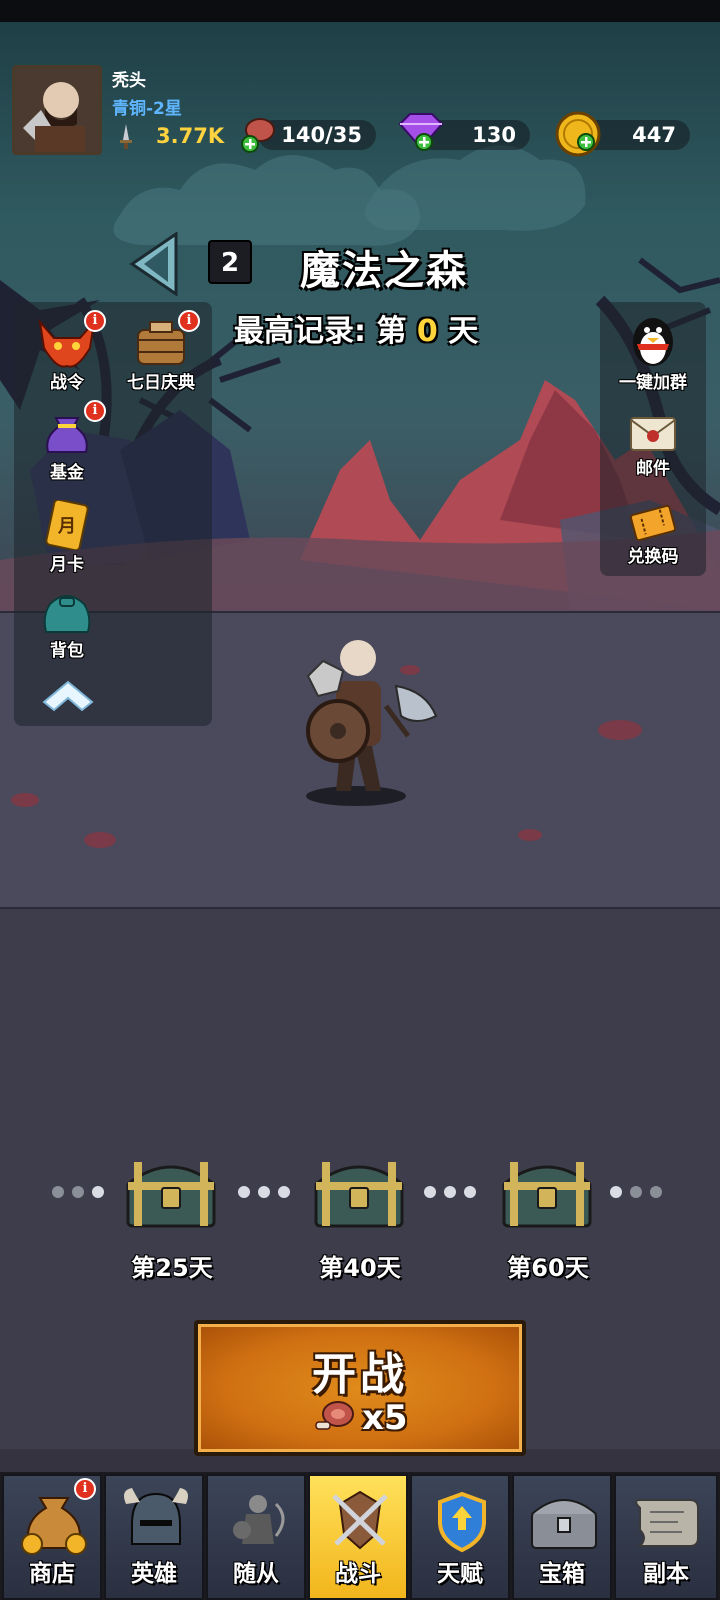 The image size is (720, 1600). What do you see at coordinates (358, 1574) in the screenshot?
I see `tab-battle-label: 战斗` at bounding box center [358, 1574].